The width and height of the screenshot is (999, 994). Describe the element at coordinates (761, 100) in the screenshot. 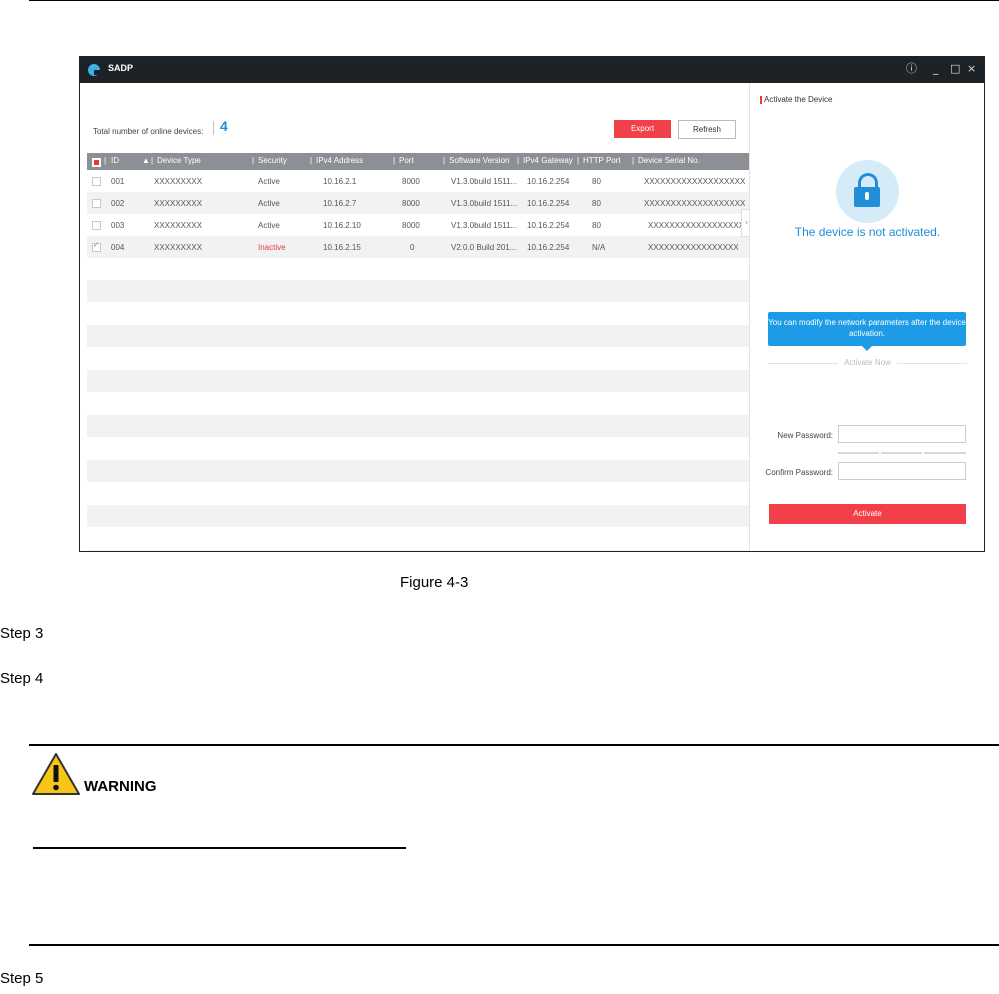

I see `panel-title-marker` at that location.